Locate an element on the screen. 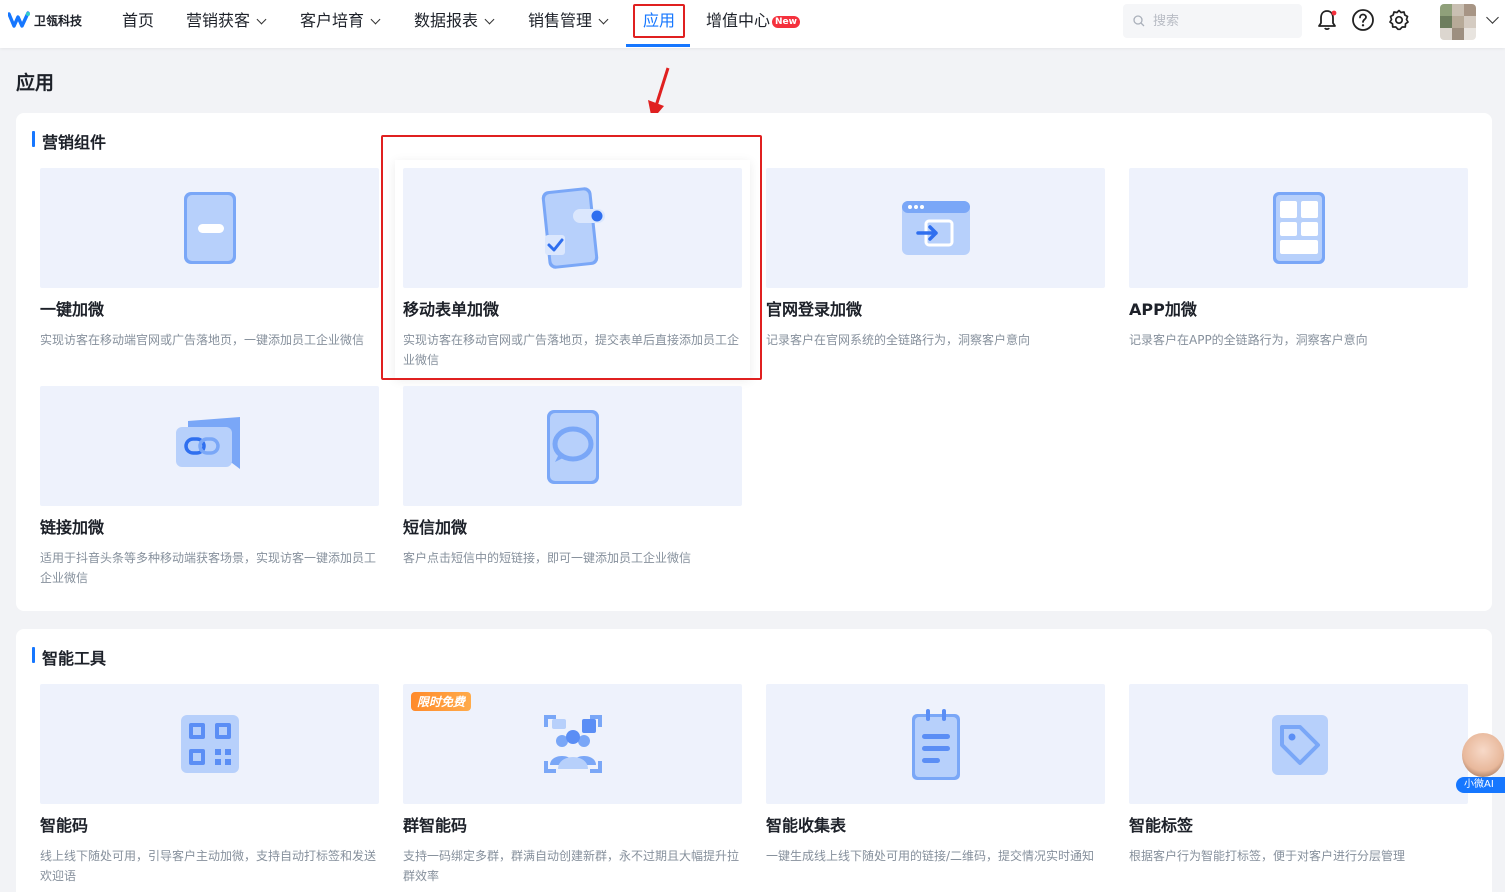 This screenshot has width=1505, height=892. promo-badge: 限时免费 is located at coordinates (441, 701).